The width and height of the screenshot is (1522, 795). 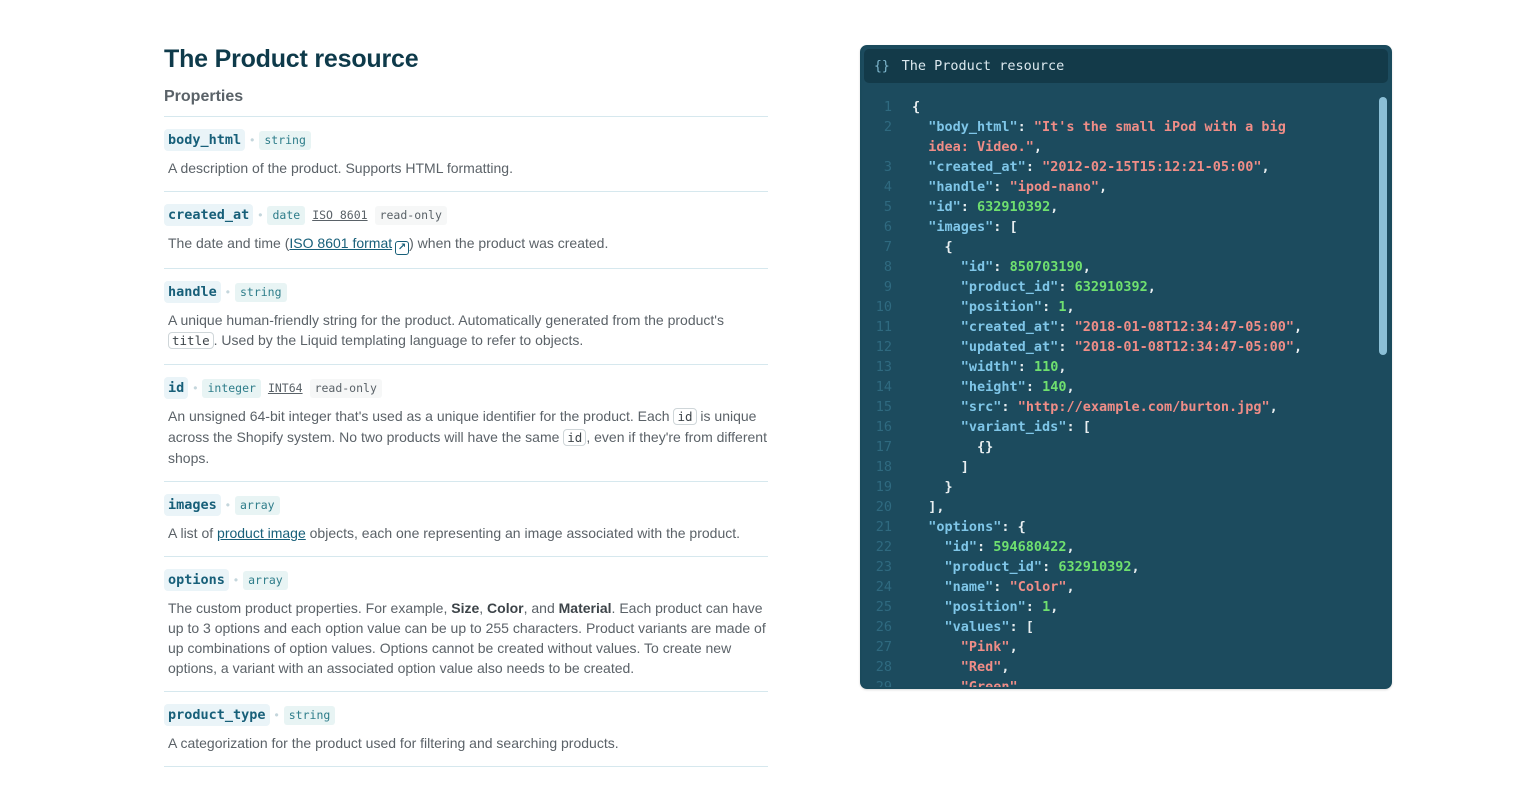 What do you see at coordinates (887, 187) in the screenshot?
I see `line-number: 4` at bounding box center [887, 187].